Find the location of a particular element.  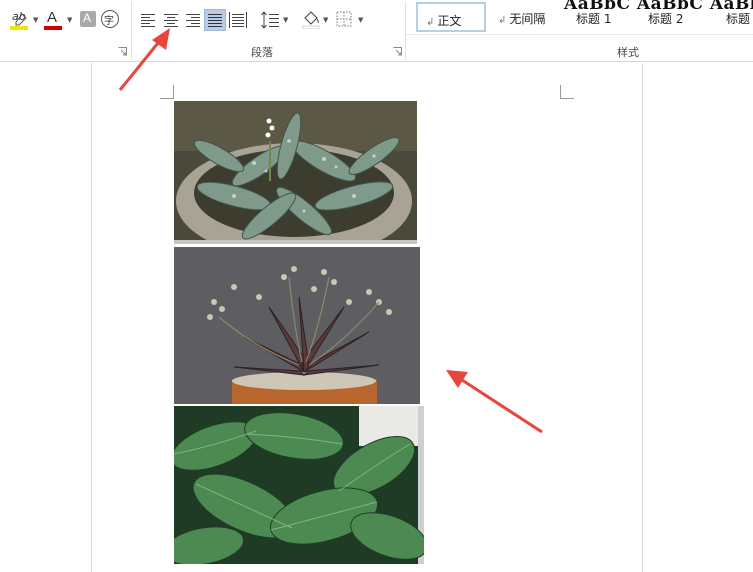

margin-corner-right-icon is located at coordinates (567, 92).